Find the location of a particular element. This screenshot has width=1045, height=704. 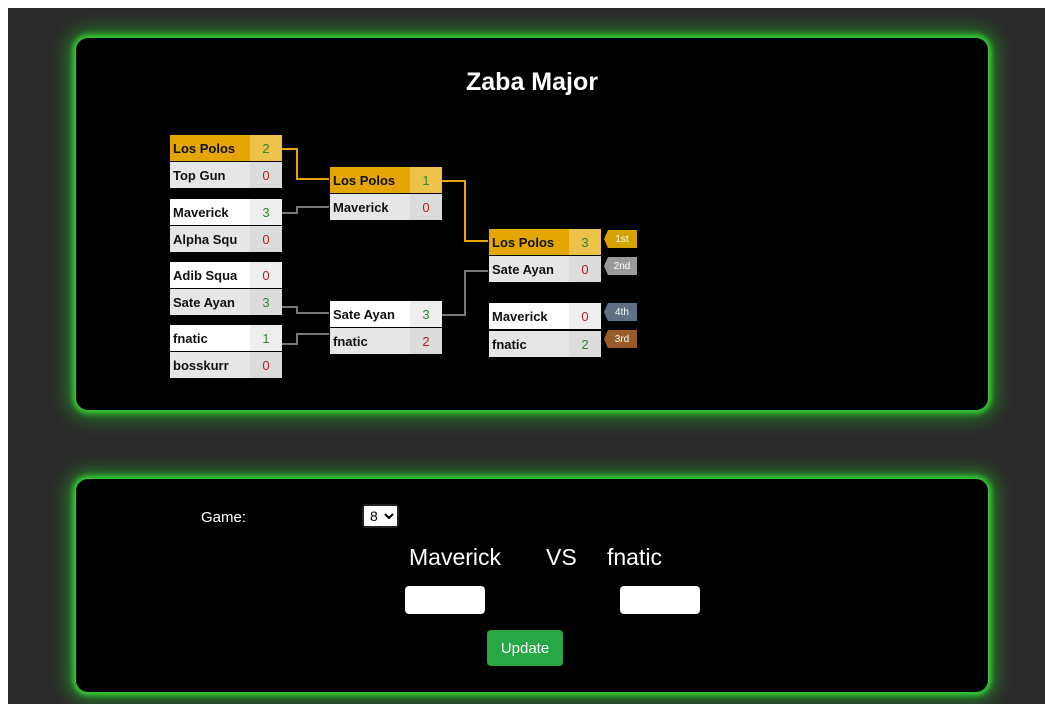

place-badge-4th: 4th is located at coordinates (620, 312).